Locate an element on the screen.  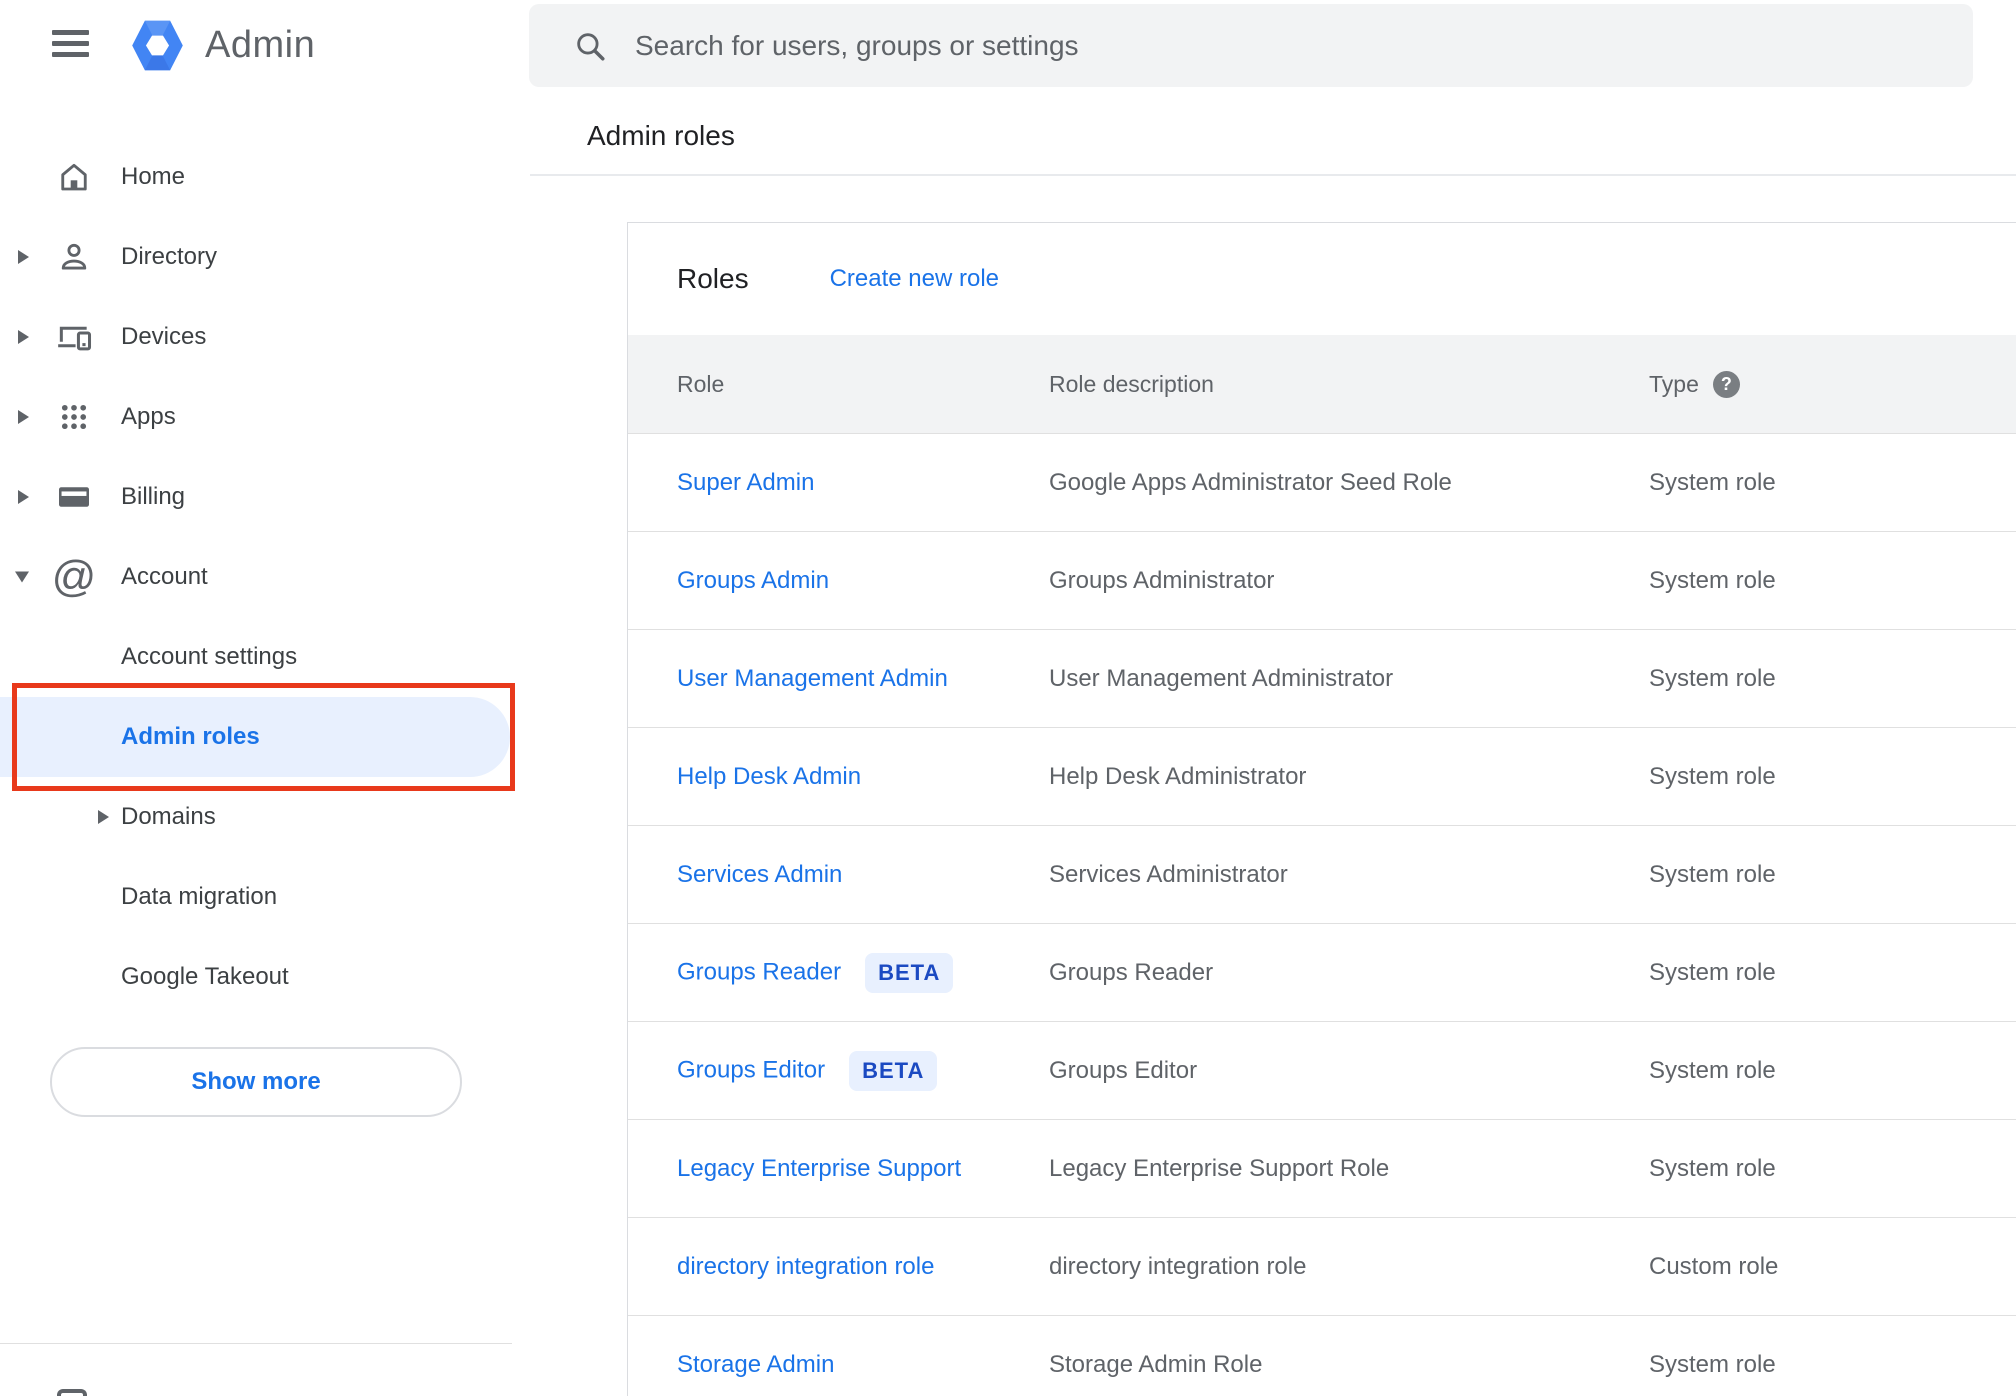
search-icon is located at coordinates (591, 46).